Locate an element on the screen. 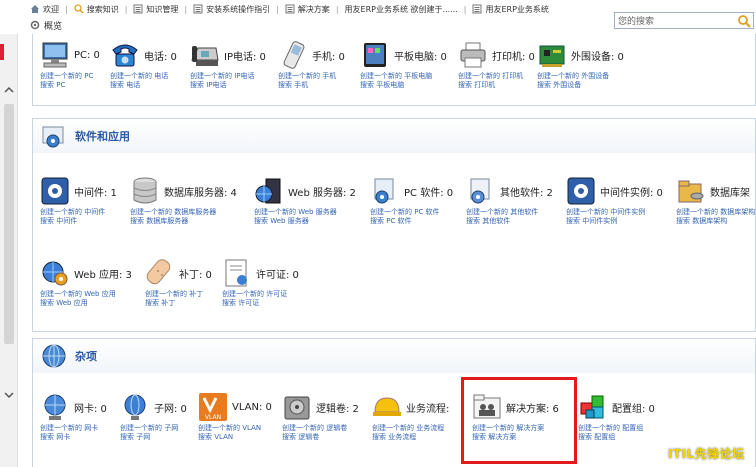 The height and width of the screenshot is (467, 756). tab-install-guide: 安装系统操作指引 is located at coordinates (231, 9).